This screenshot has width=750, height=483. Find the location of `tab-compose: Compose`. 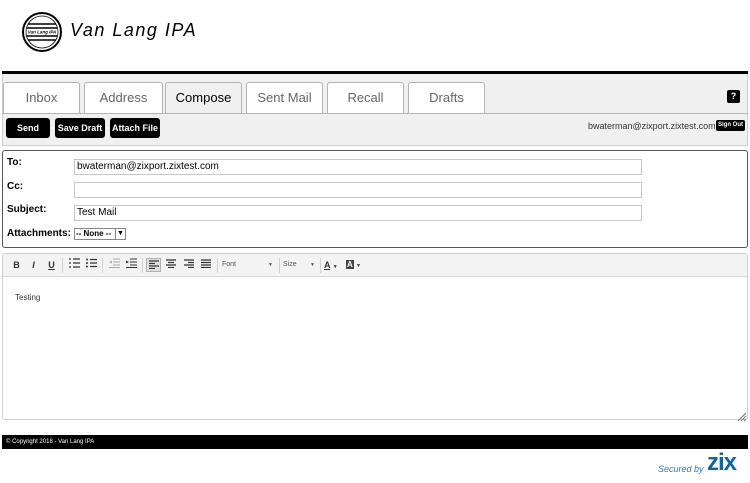

tab-compose: Compose is located at coordinates (203, 98).